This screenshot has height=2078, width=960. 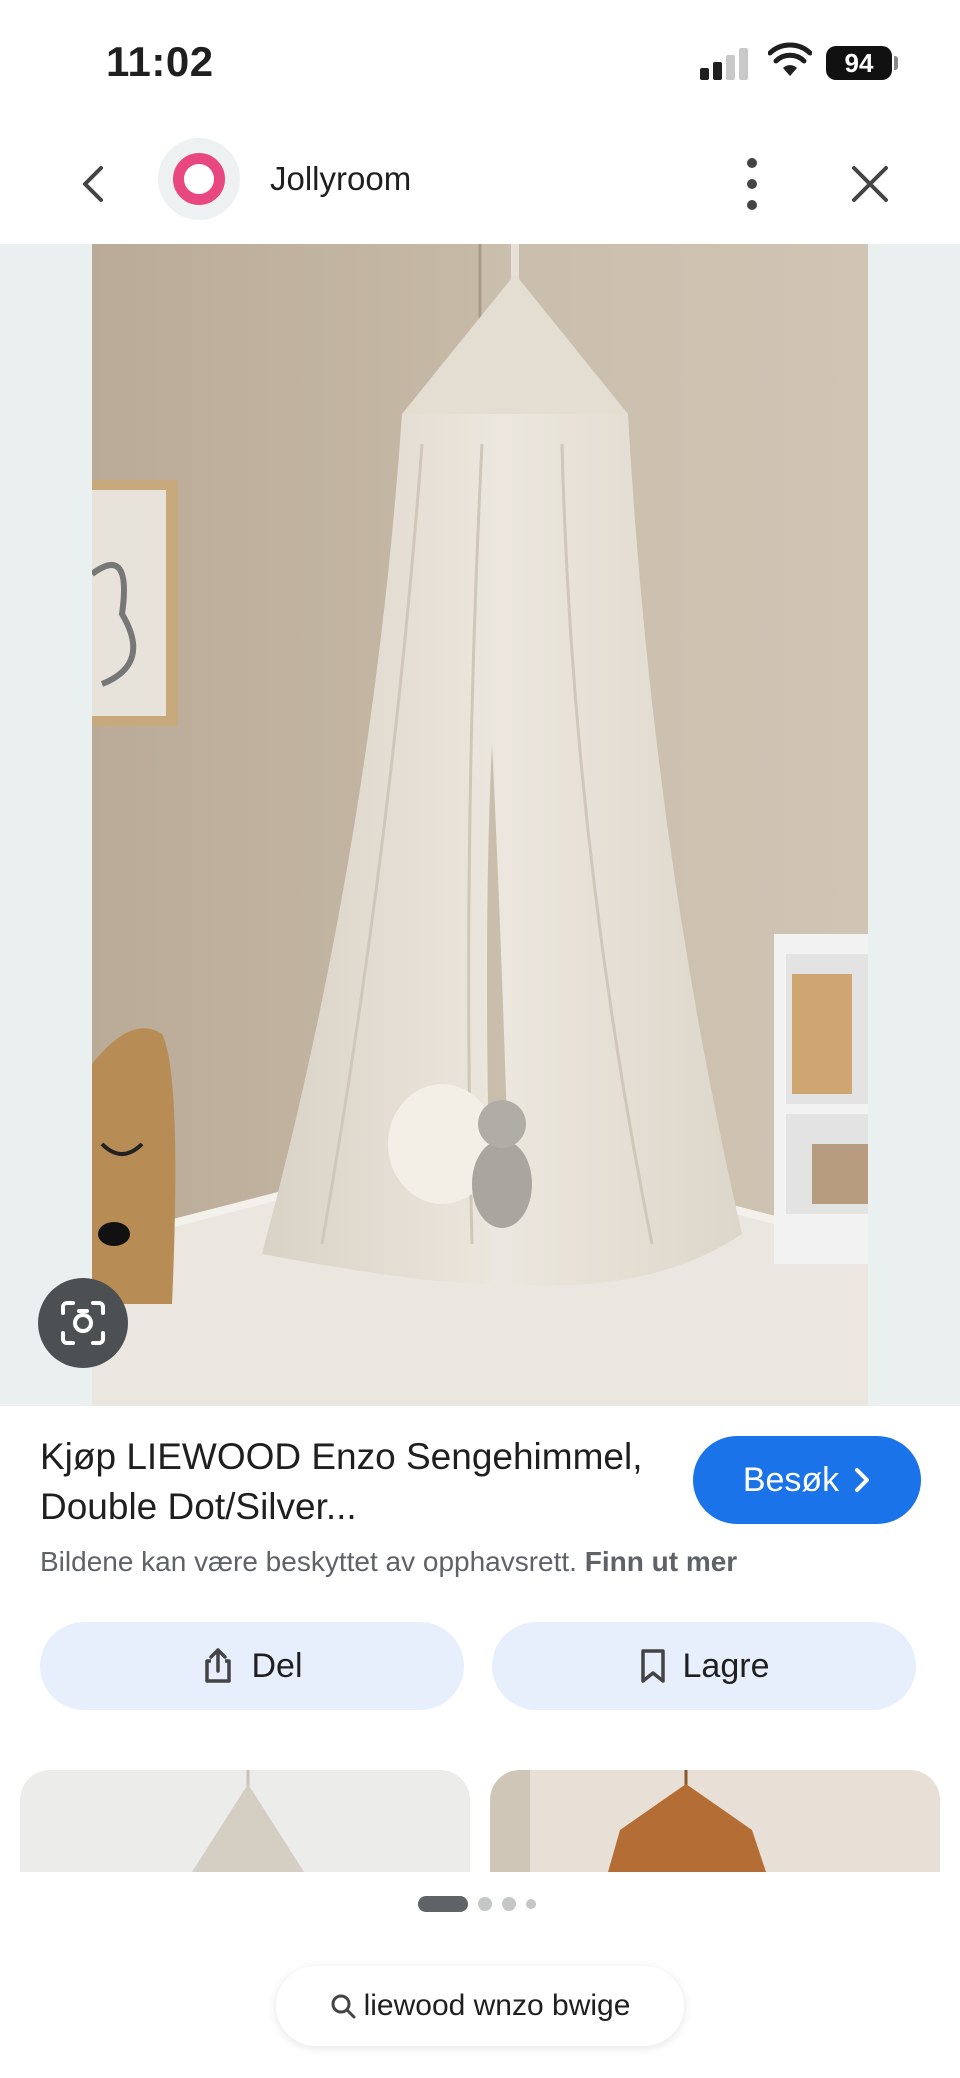 I want to click on jollyroom-logo-icon, so click(x=199, y=179).